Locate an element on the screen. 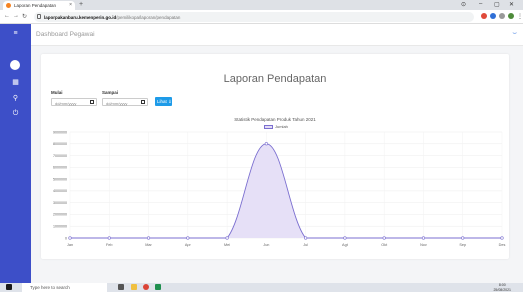 The width and height of the screenshot is (523, 292). x-tick-label: Okt is located at coordinates (384, 245).